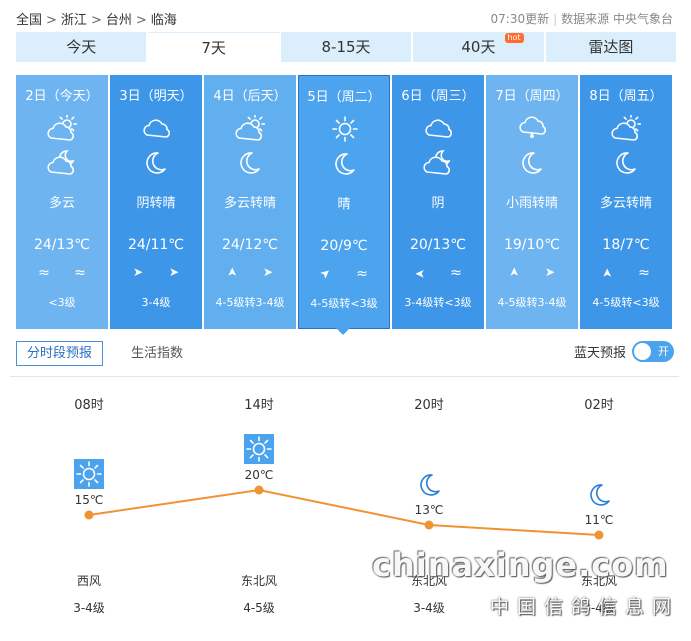 Image resolution: width=691 pixels, height=641 pixels. Describe the element at coordinates (429, 510) in the screenshot. I see `hour-temperature: 13℃` at that location.